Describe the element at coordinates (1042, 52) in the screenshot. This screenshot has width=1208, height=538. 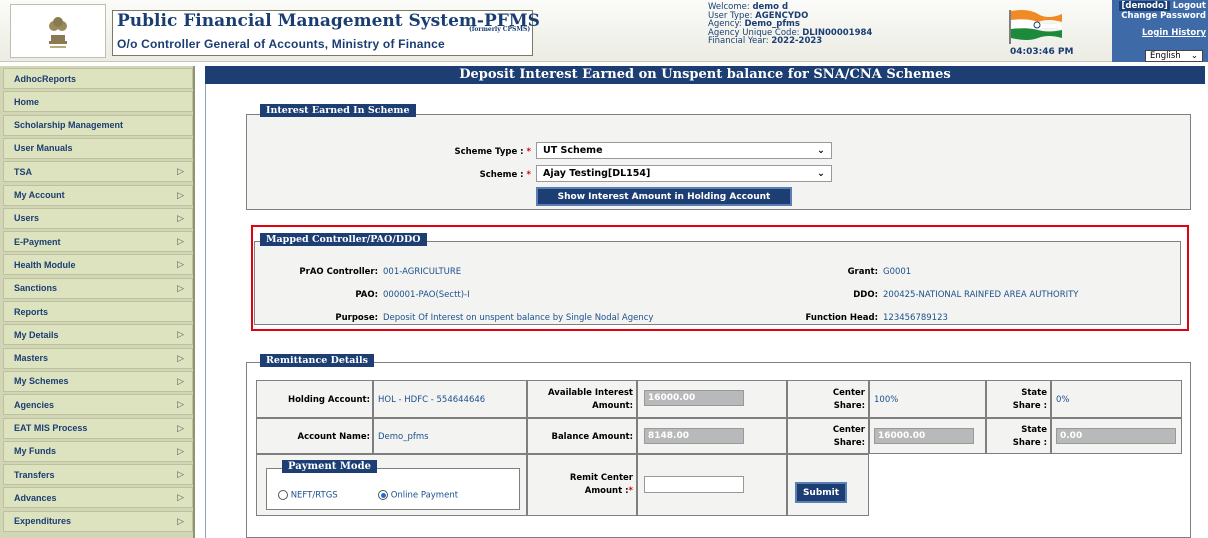
I see `clock: 04:03:46 PM` at that location.